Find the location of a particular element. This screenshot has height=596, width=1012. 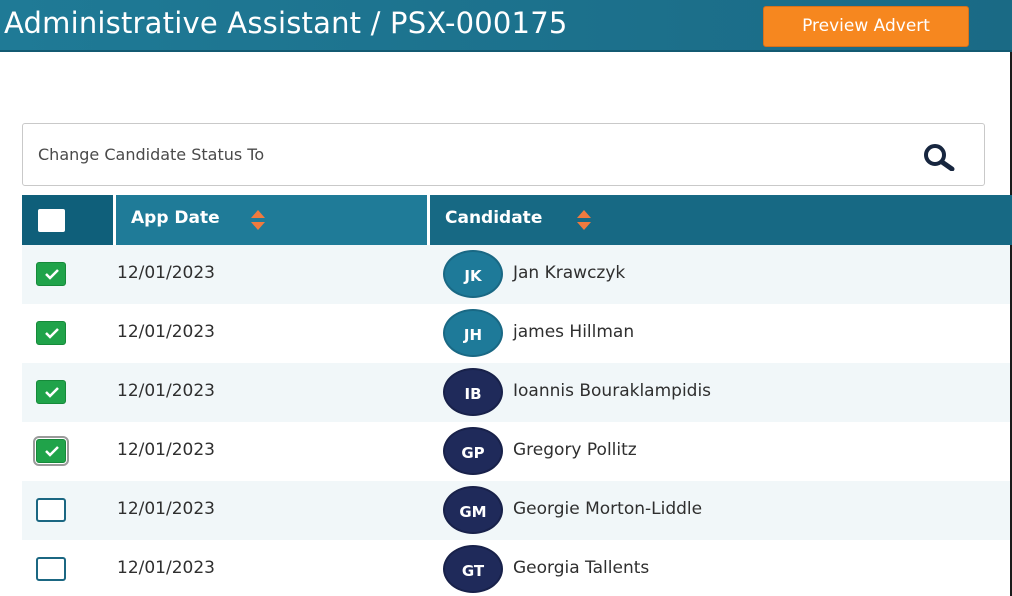

table-row: 12/01/2023 GT Georgia Tallents is located at coordinates (516, 568).